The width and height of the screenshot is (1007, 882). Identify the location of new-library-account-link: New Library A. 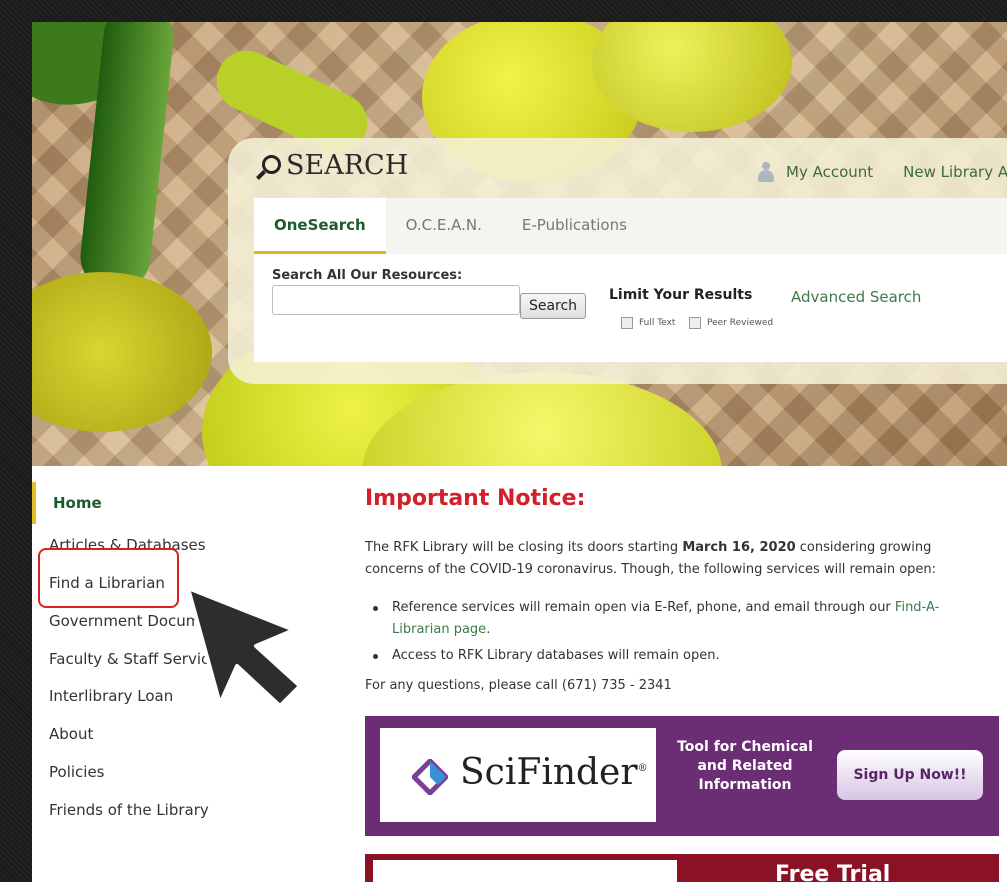
(955, 172).